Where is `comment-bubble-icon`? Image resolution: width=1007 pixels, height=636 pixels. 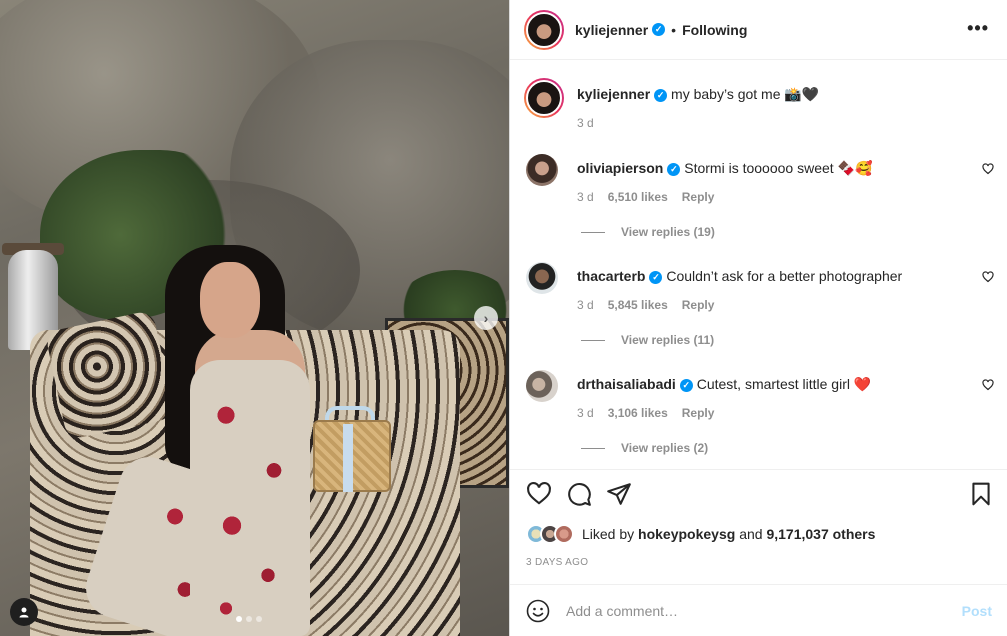 comment-bubble-icon is located at coordinates (579, 494).